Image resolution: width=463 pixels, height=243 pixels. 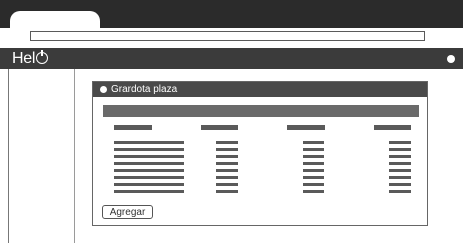 I want to click on table-header-bar, so click(x=261, y=111).